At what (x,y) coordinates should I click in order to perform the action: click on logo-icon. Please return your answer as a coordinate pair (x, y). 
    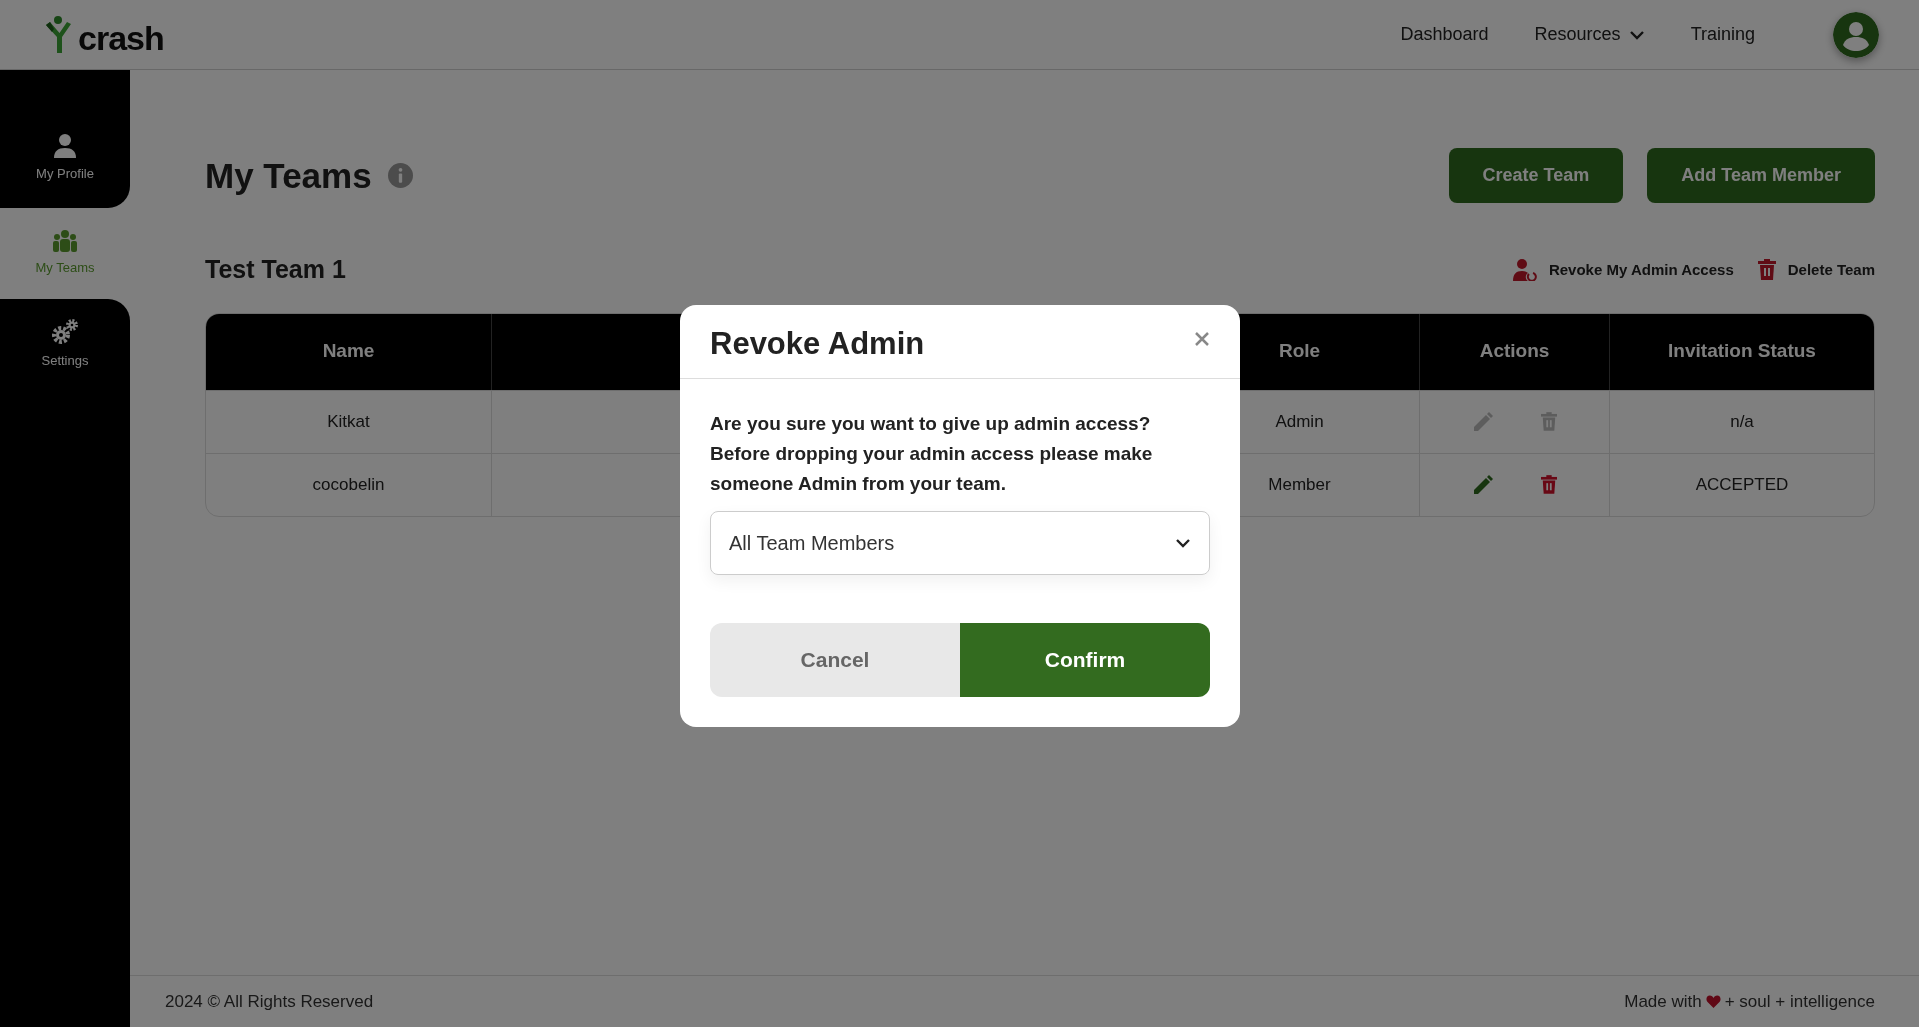
    Looking at the image, I should click on (59, 34).